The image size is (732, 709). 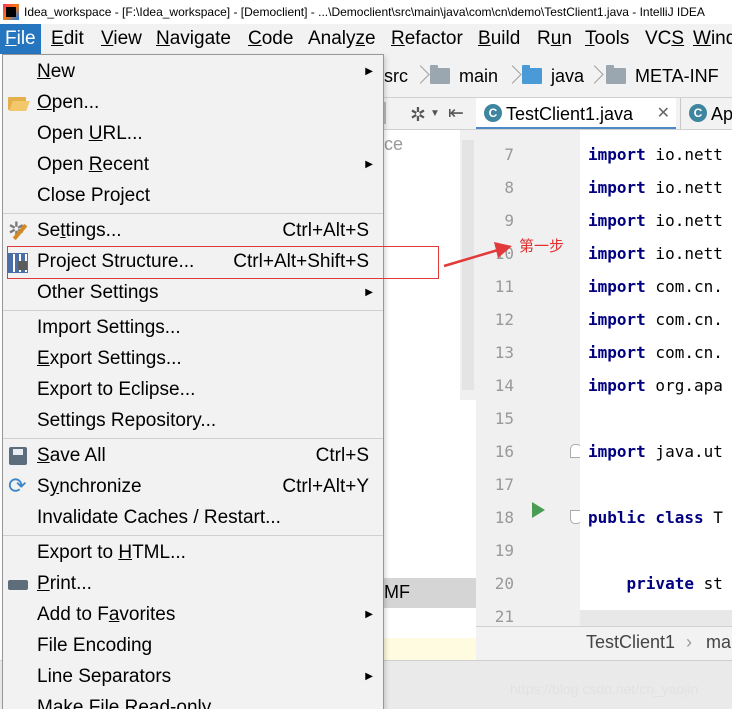 I want to click on annotation-step-label: 第一步, so click(x=542, y=246).